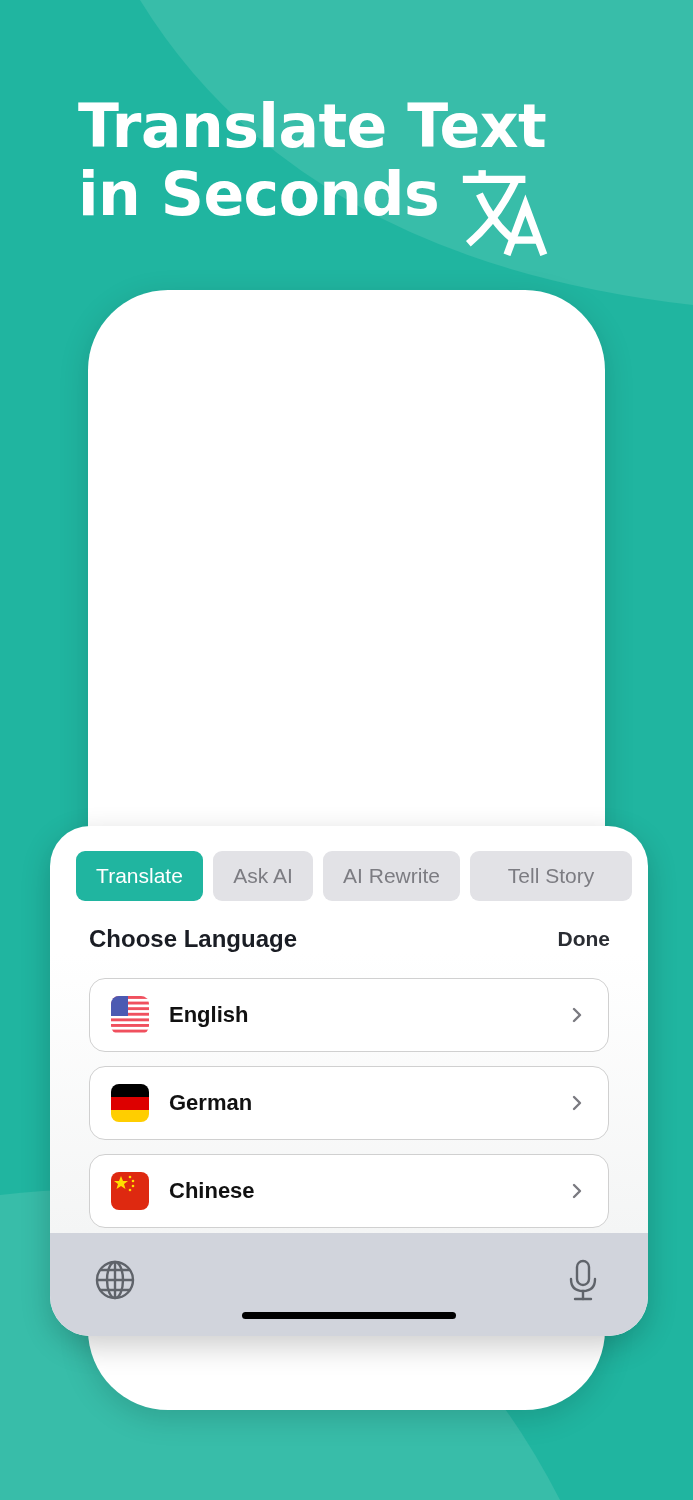  Describe the element at coordinates (259, 194) in the screenshot. I see `headline: in Seconds` at that location.